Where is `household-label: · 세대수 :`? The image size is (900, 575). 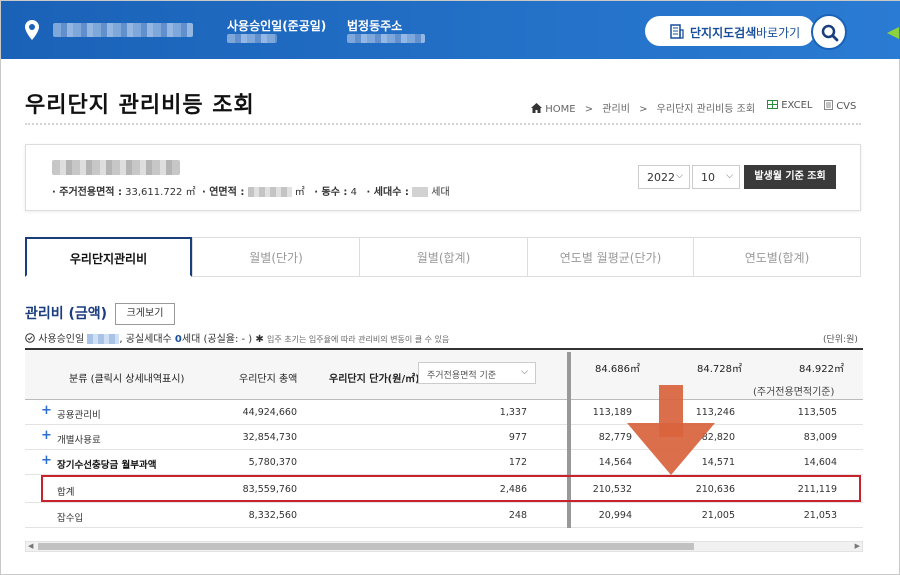 household-label: · 세대수 : is located at coordinates (387, 192).